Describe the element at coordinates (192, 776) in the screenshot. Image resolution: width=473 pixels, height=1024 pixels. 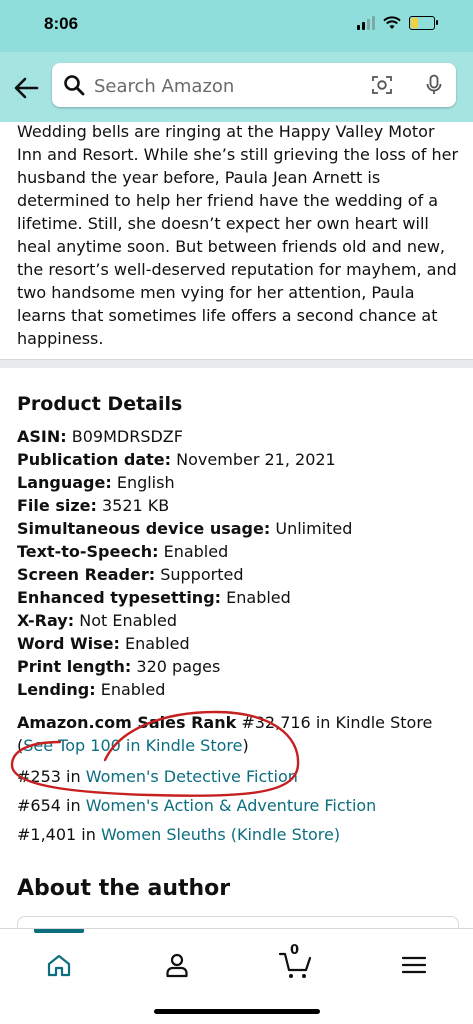
I see `category-link-womens-detective-fiction: Women's Detective Fiction` at that location.